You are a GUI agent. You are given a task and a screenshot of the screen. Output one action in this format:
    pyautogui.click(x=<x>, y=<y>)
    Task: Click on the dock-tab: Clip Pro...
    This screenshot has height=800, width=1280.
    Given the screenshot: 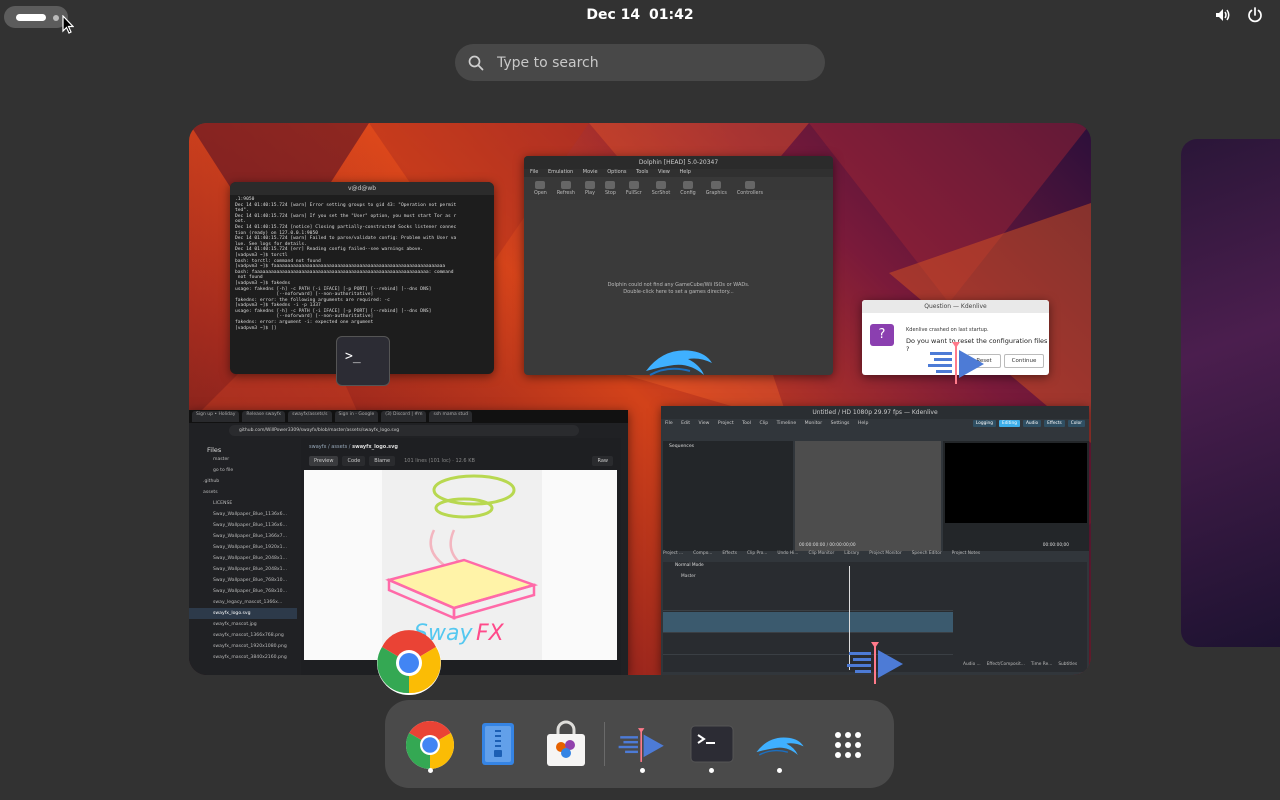 What is the action you would take?
    pyautogui.click(x=757, y=555)
    